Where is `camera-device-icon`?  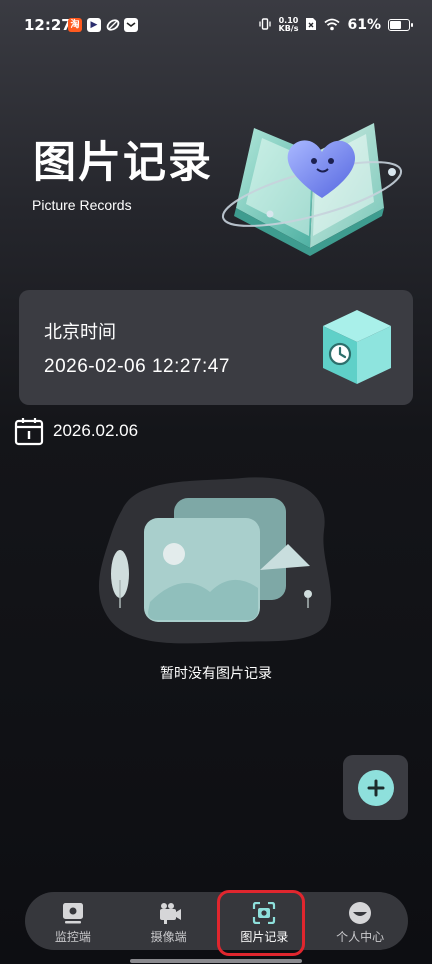
camera-device-icon is located at coordinates (169, 913).